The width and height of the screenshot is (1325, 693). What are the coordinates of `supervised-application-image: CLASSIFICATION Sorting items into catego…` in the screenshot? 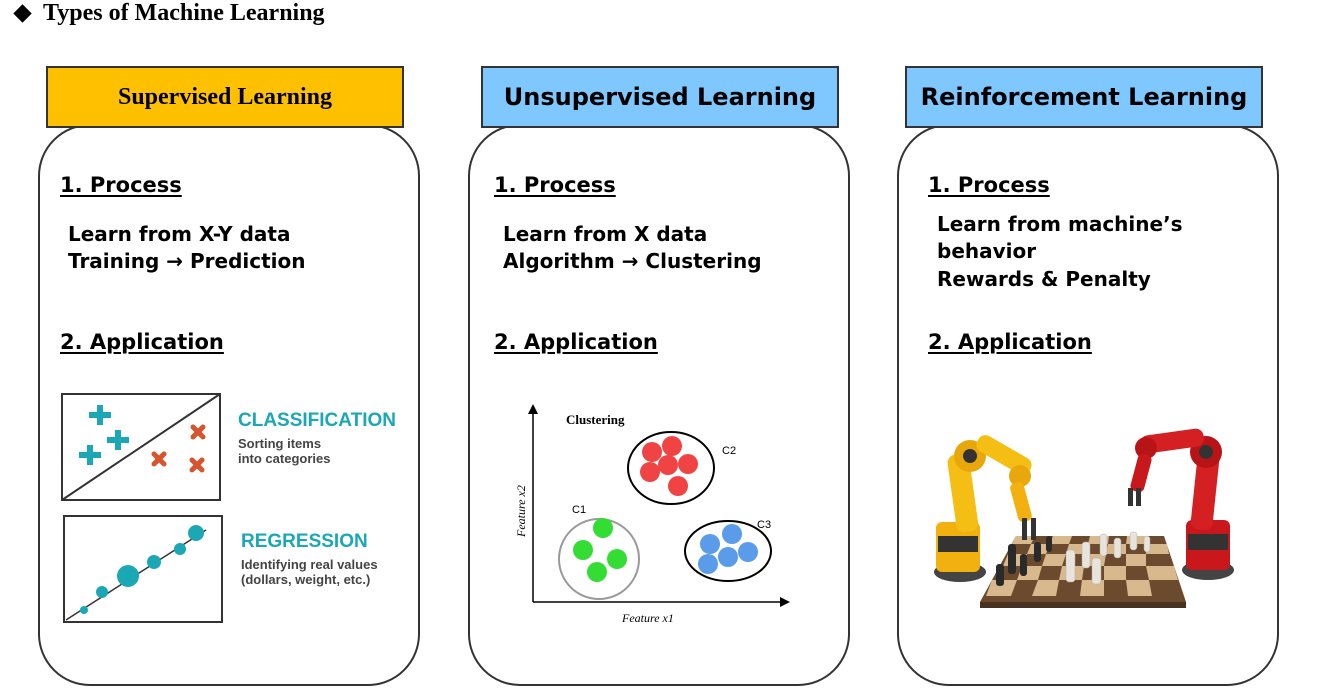 It's located at (228, 508).